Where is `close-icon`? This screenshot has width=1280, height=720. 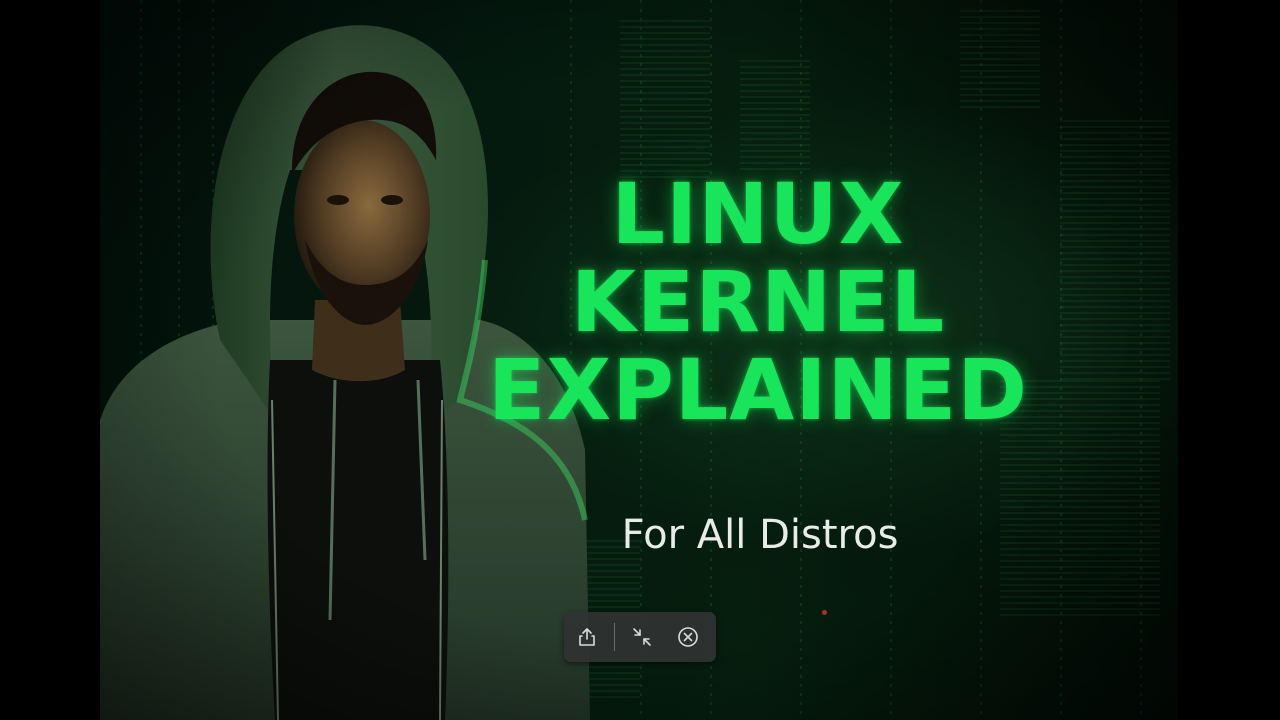
close-icon is located at coordinates (688, 637).